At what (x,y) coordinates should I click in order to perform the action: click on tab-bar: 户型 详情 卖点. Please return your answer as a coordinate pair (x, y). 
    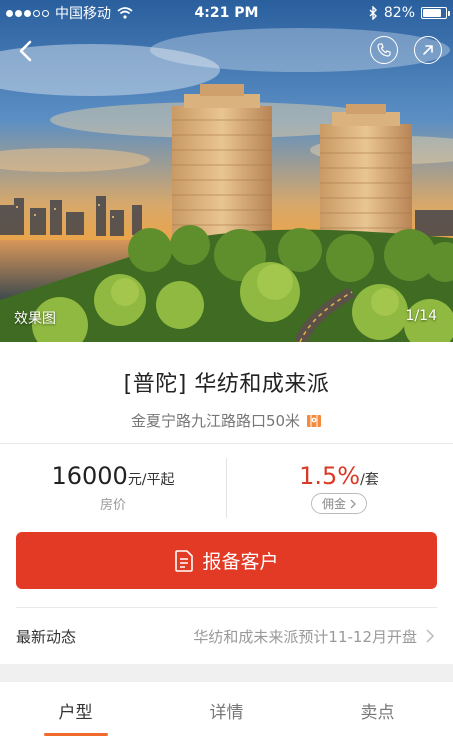
    Looking at the image, I should click on (226, 718).